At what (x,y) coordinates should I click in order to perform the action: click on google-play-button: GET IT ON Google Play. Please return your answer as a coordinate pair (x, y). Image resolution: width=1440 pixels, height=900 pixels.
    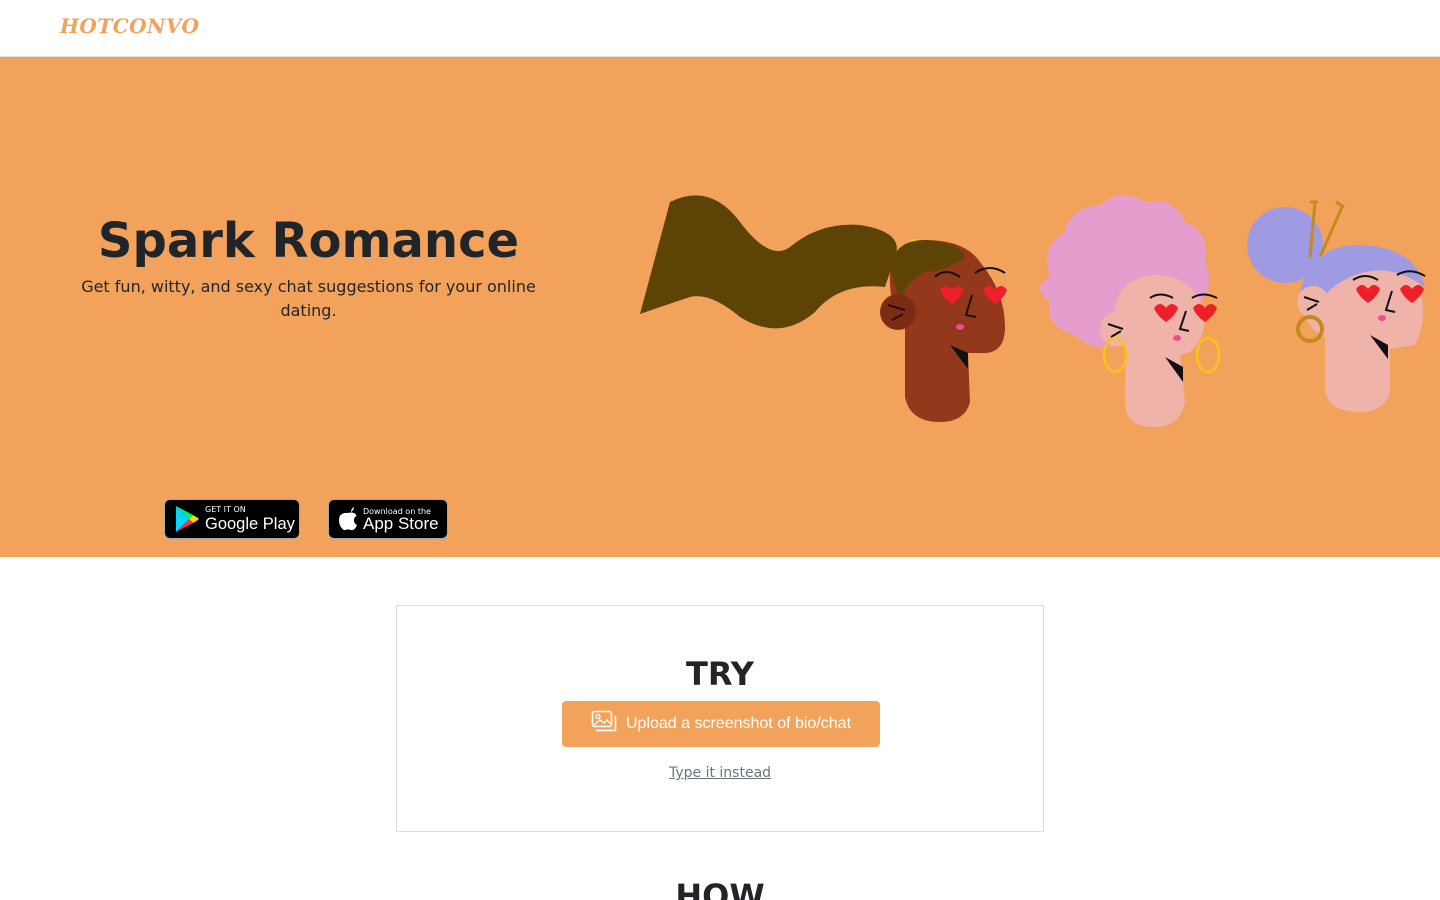
    Looking at the image, I should click on (232, 519).